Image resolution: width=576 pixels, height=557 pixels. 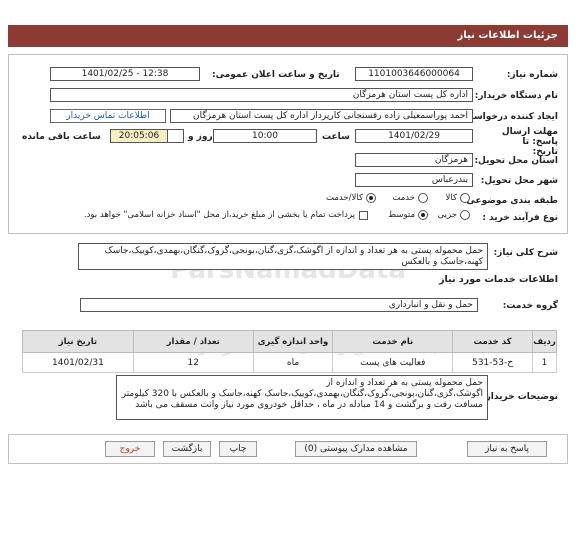 I want to click on process-option-medium: متوسط, so click(x=408, y=215).